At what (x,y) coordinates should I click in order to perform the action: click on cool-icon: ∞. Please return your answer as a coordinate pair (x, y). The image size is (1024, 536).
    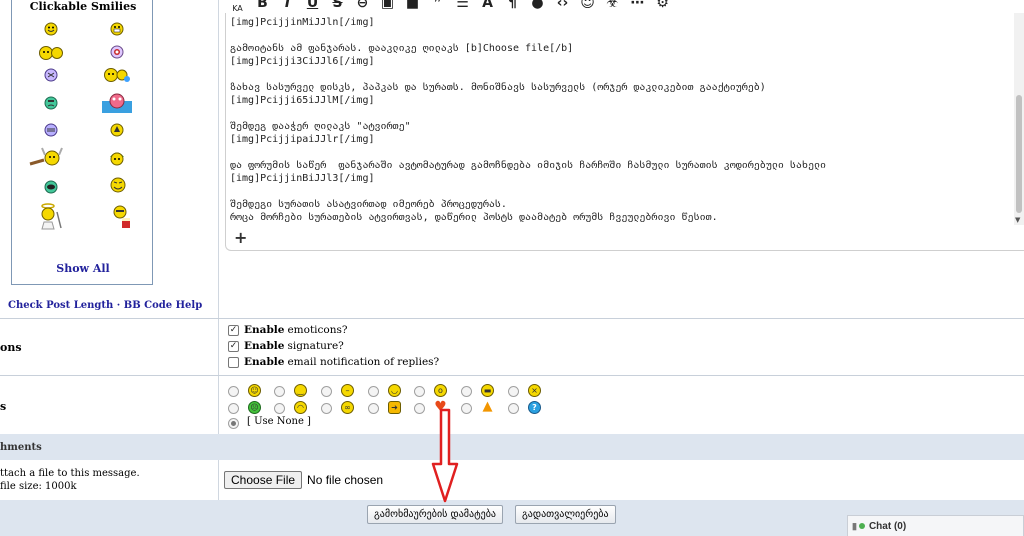
    Looking at the image, I should click on (347, 407).